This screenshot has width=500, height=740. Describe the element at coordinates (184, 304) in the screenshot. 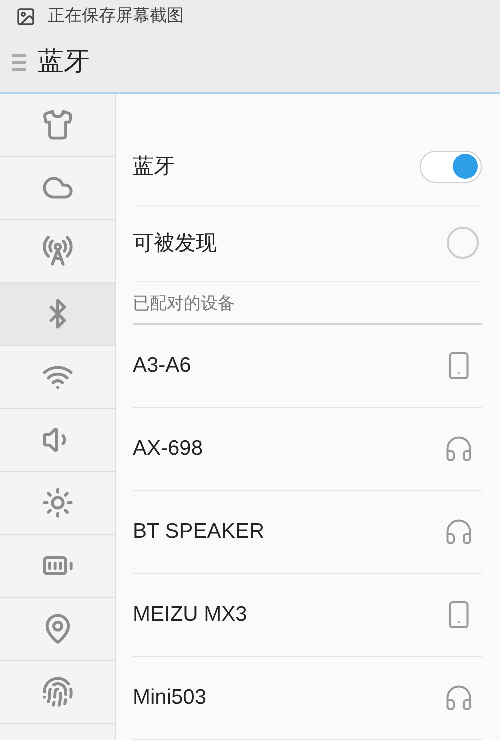

I see `section-header: 已配对的设备` at that location.